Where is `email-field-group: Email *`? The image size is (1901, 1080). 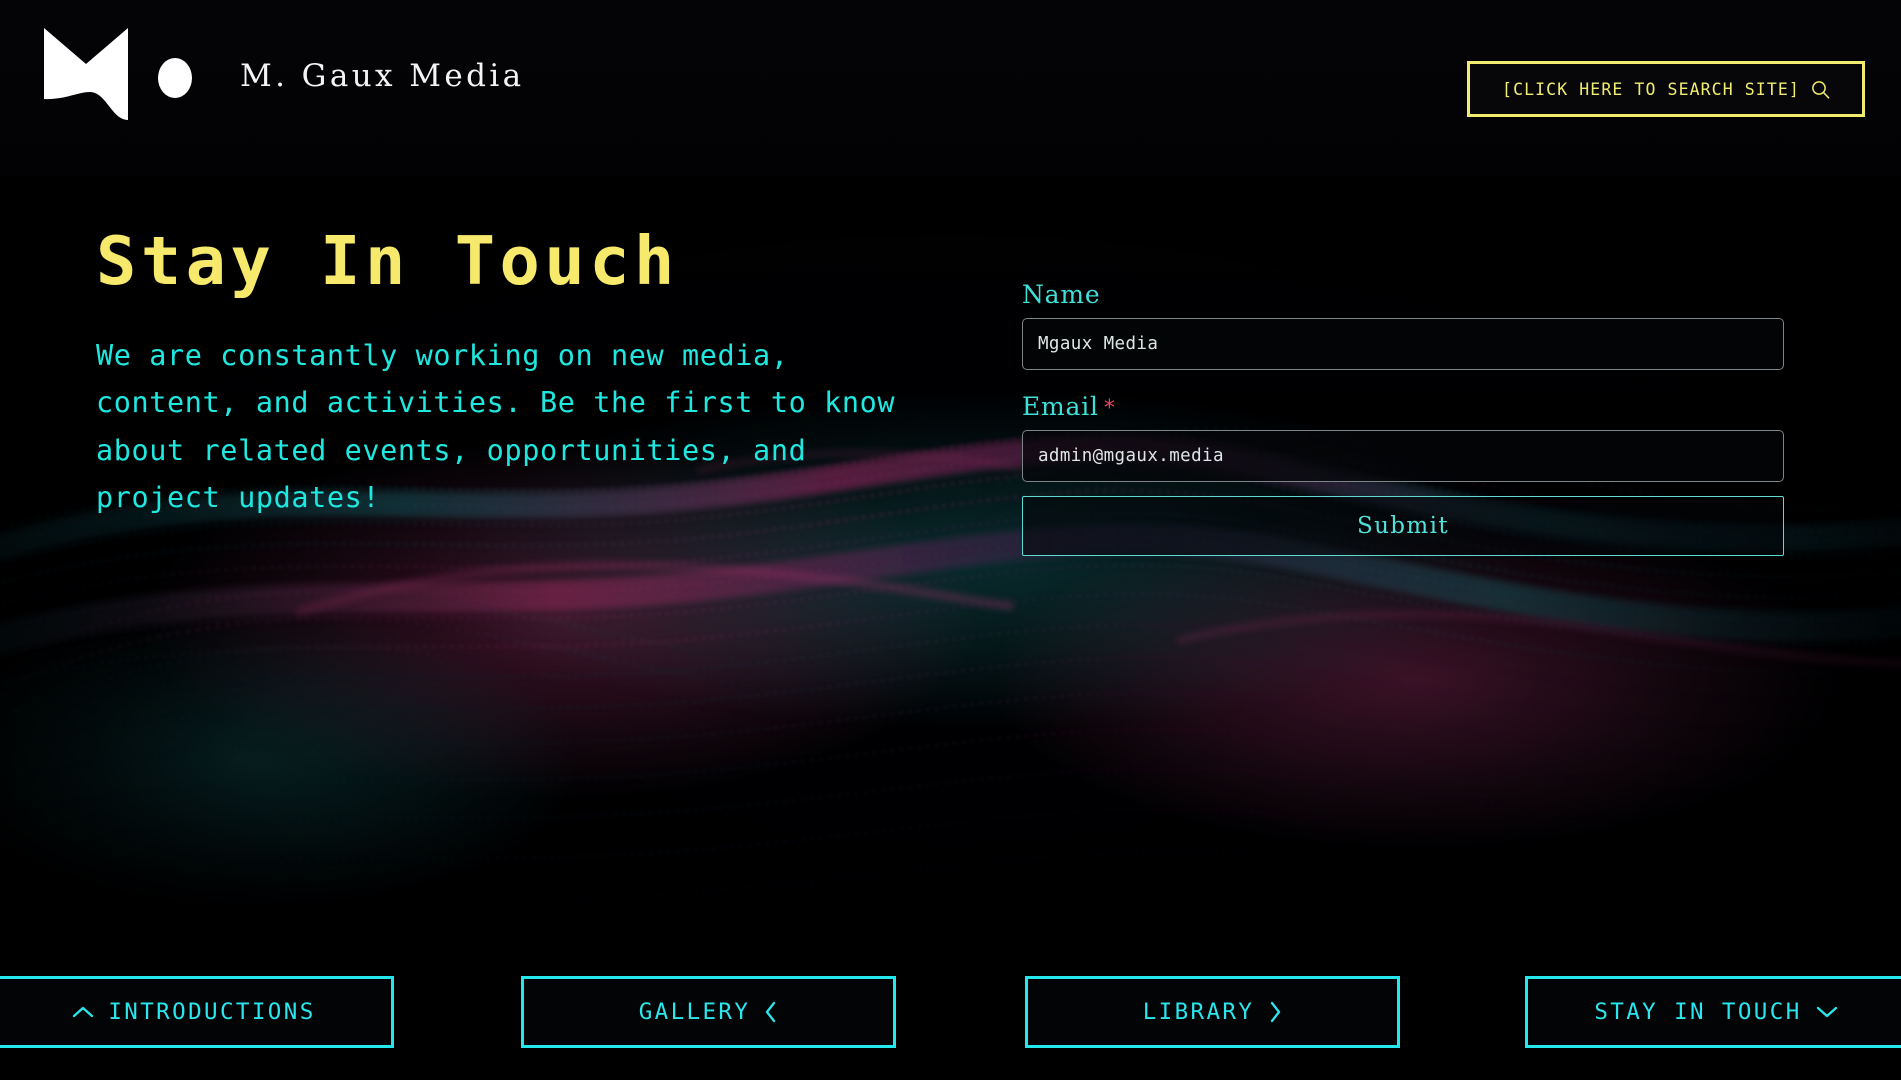
email-field-group: Email * is located at coordinates (1403, 437).